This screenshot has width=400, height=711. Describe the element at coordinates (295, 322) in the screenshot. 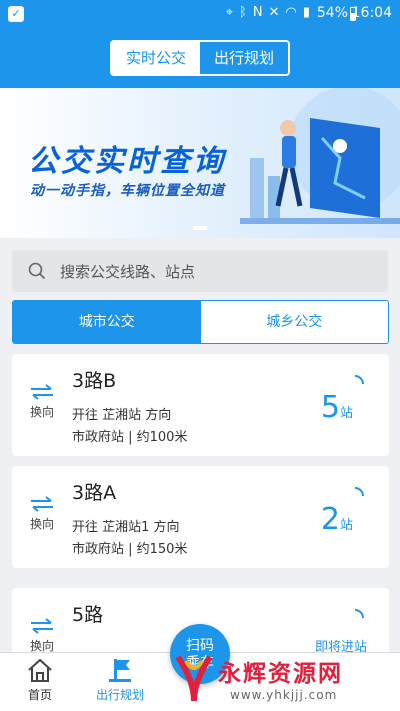

I see `tab-rural-bus: 城乡公交` at that location.